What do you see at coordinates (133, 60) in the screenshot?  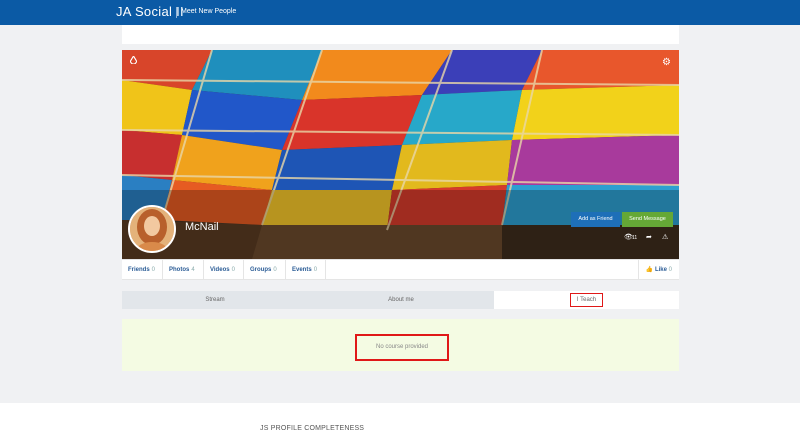 I see `droplet-icon` at bounding box center [133, 60].